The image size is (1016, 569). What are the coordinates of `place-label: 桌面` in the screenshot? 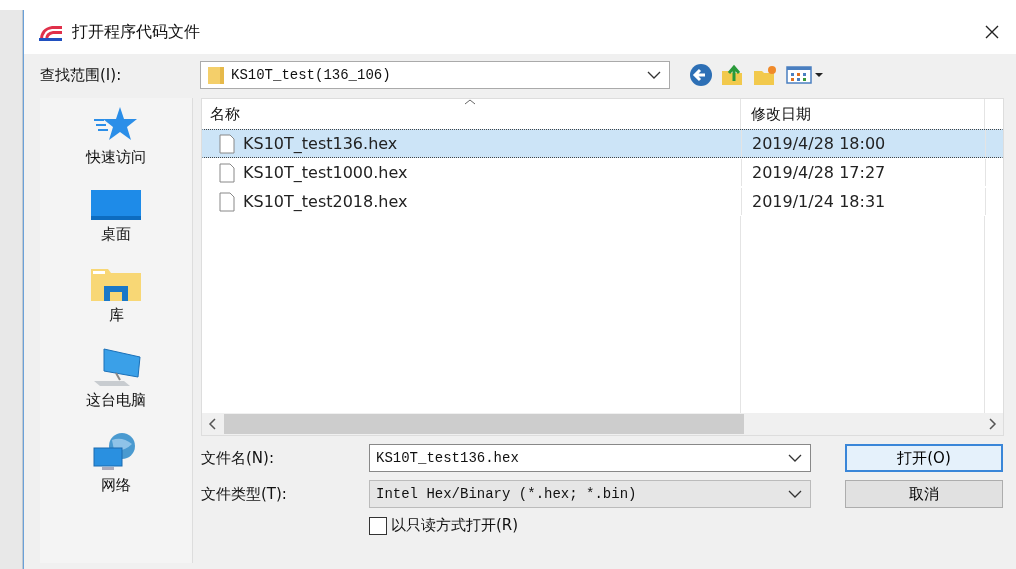 It's located at (116, 234).